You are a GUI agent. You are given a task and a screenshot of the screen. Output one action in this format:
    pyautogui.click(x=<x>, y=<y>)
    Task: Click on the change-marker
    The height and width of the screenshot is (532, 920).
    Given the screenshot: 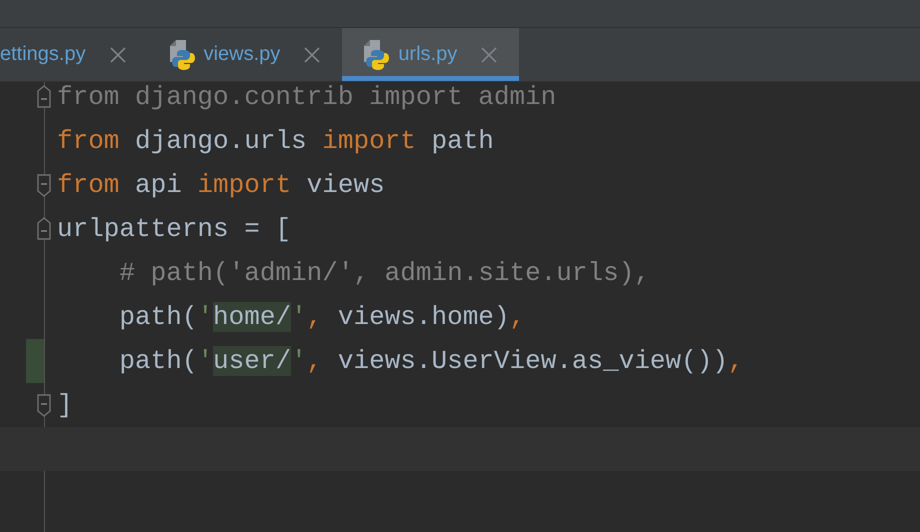 What is the action you would take?
    pyautogui.click(x=35, y=361)
    